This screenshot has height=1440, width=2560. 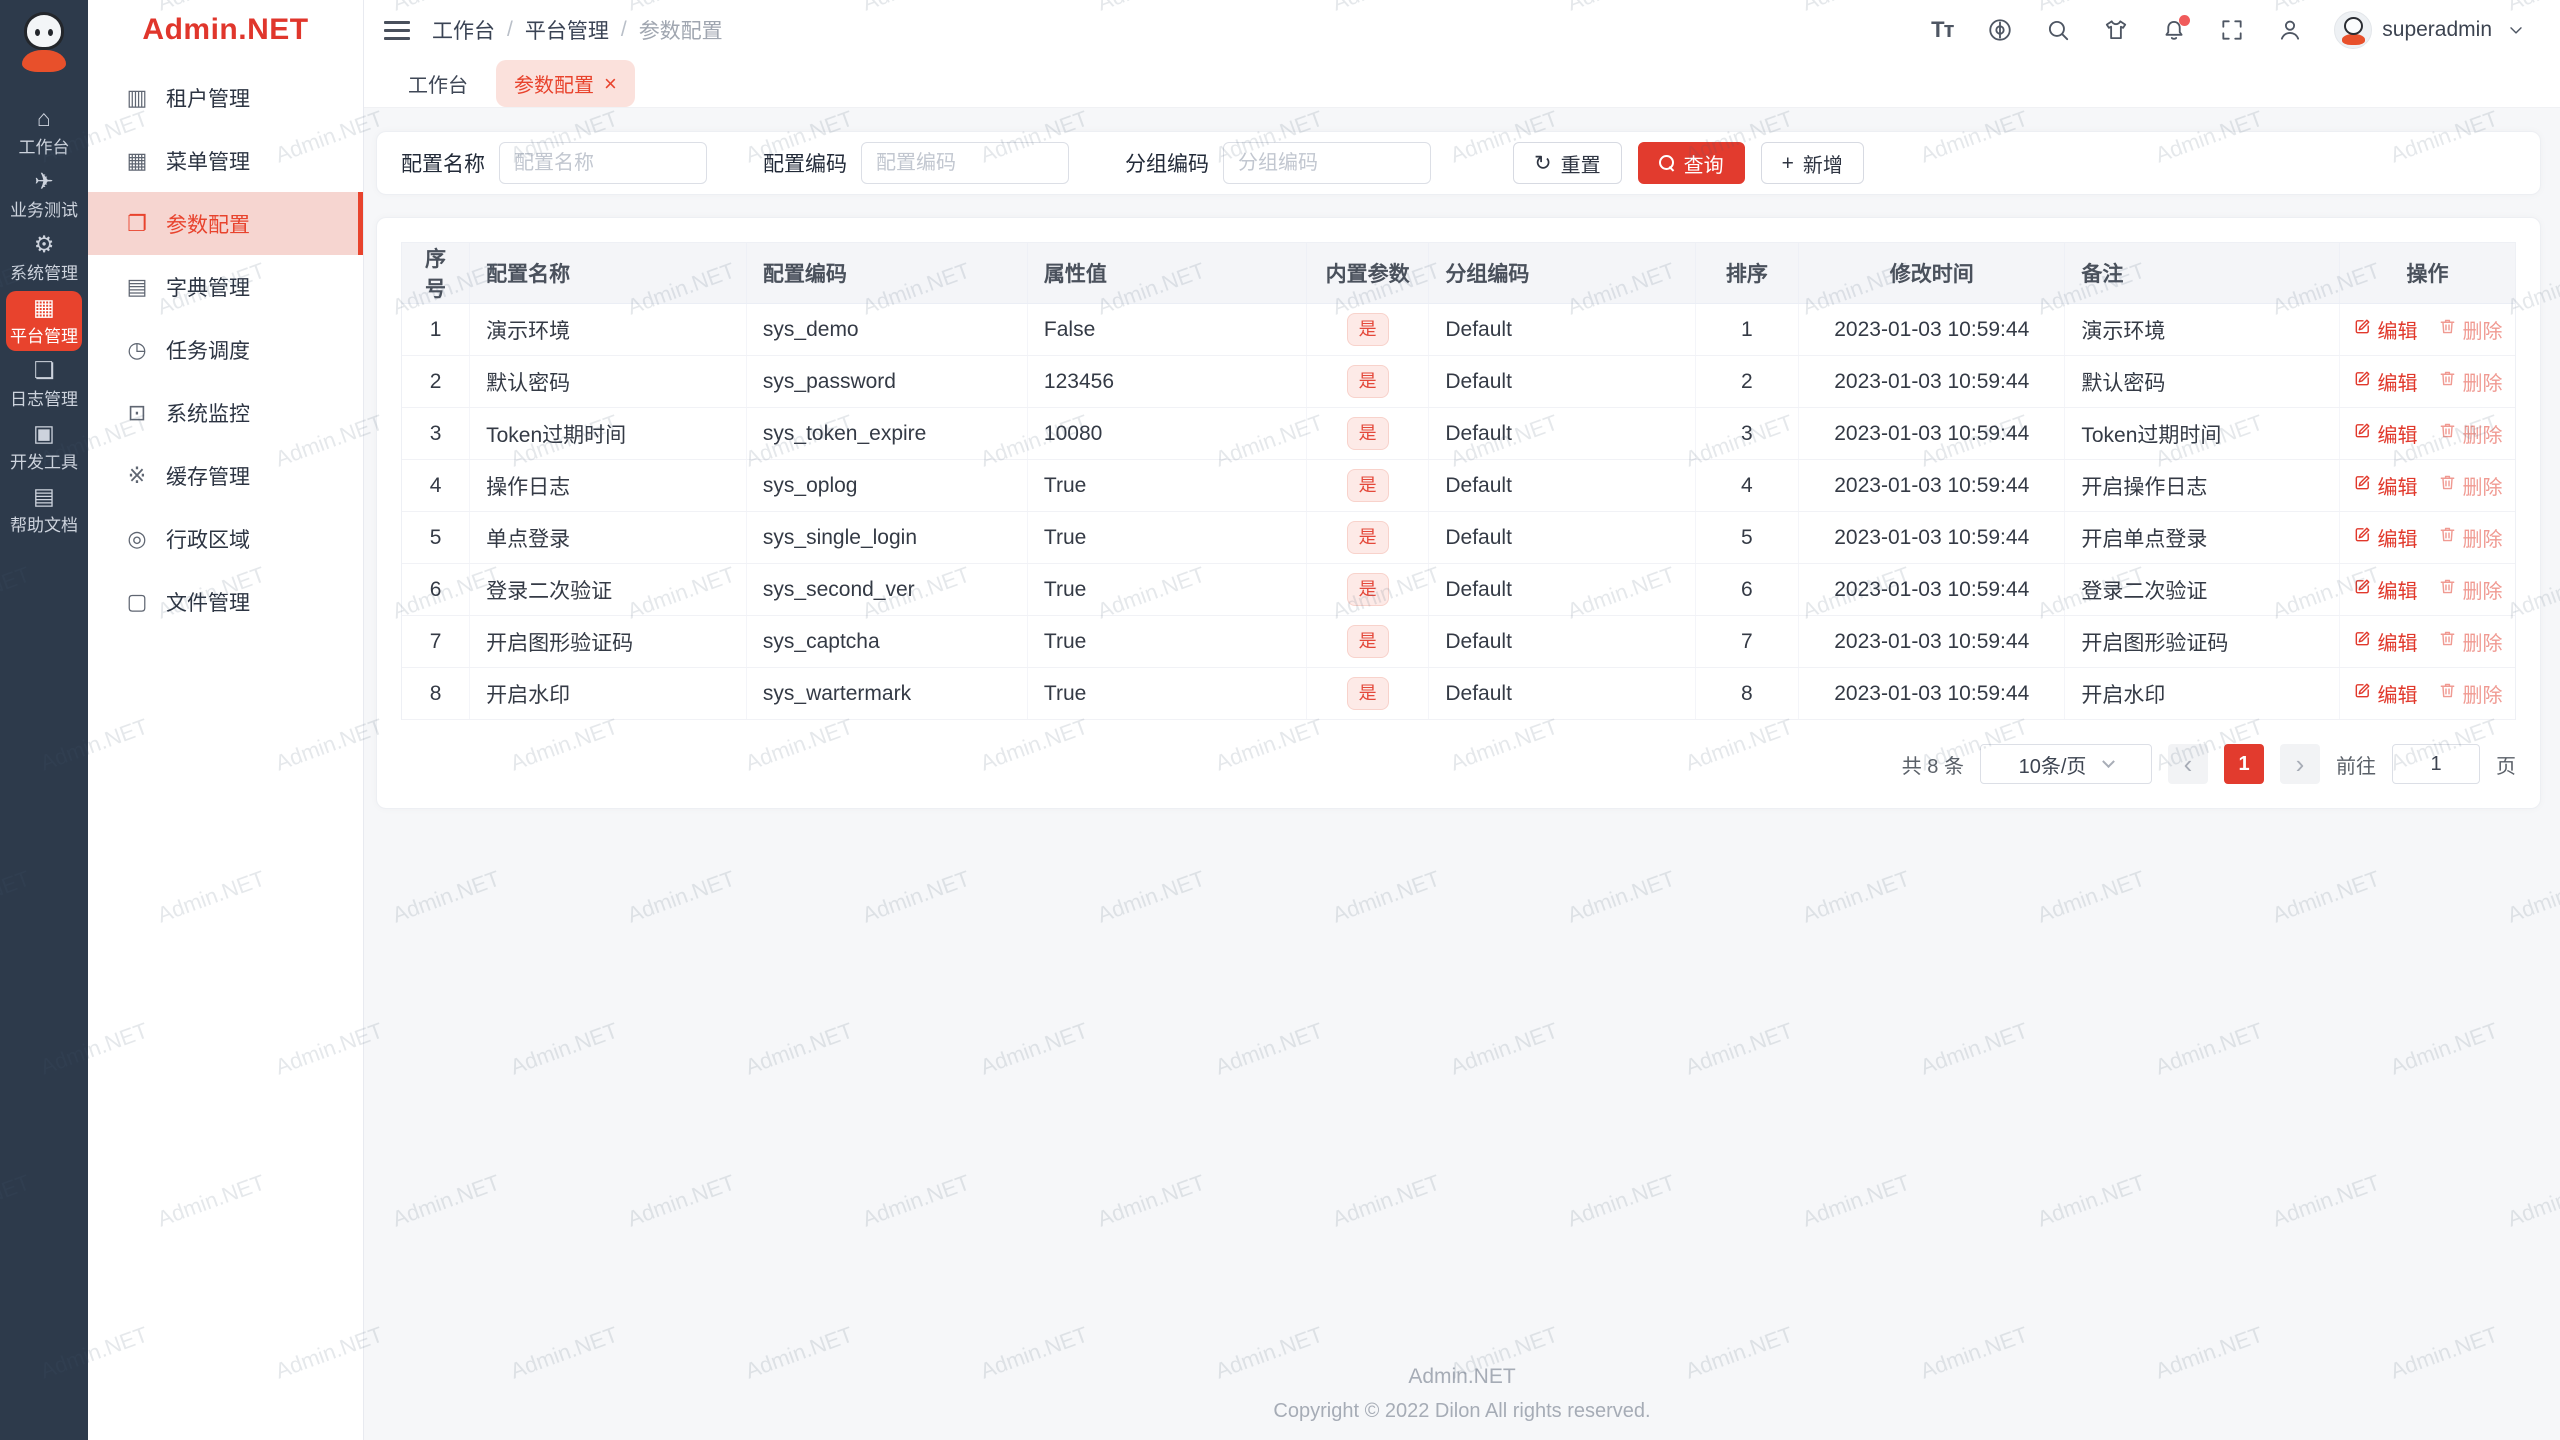 I want to click on cell-name: 登录二次验证, so click(x=608, y=589).